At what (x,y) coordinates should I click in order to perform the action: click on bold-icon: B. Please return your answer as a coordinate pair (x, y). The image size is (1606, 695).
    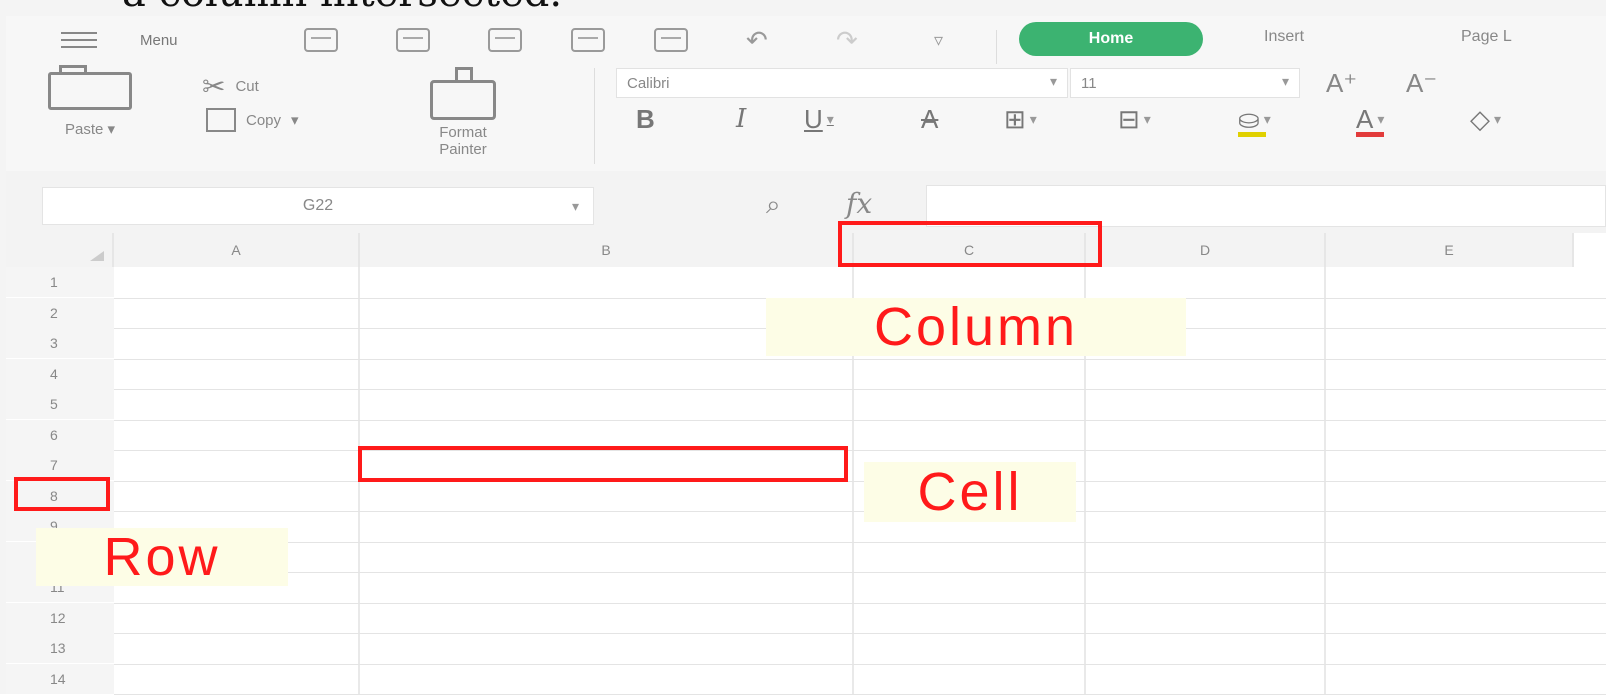
    Looking at the image, I should click on (645, 119).